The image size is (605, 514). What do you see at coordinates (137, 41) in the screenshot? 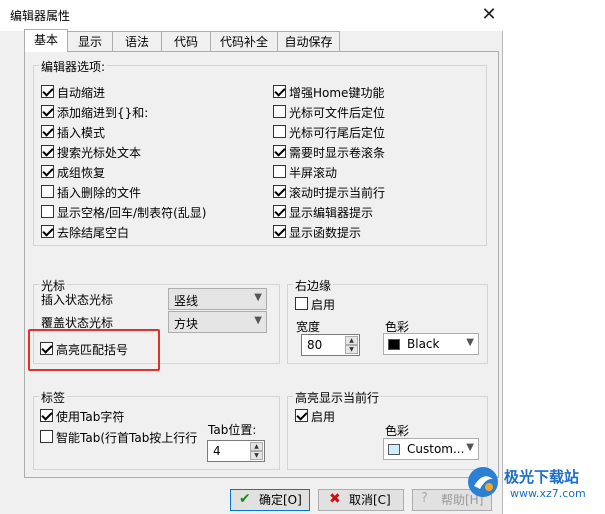
I see `tab-syntax: 语法` at bounding box center [137, 41].